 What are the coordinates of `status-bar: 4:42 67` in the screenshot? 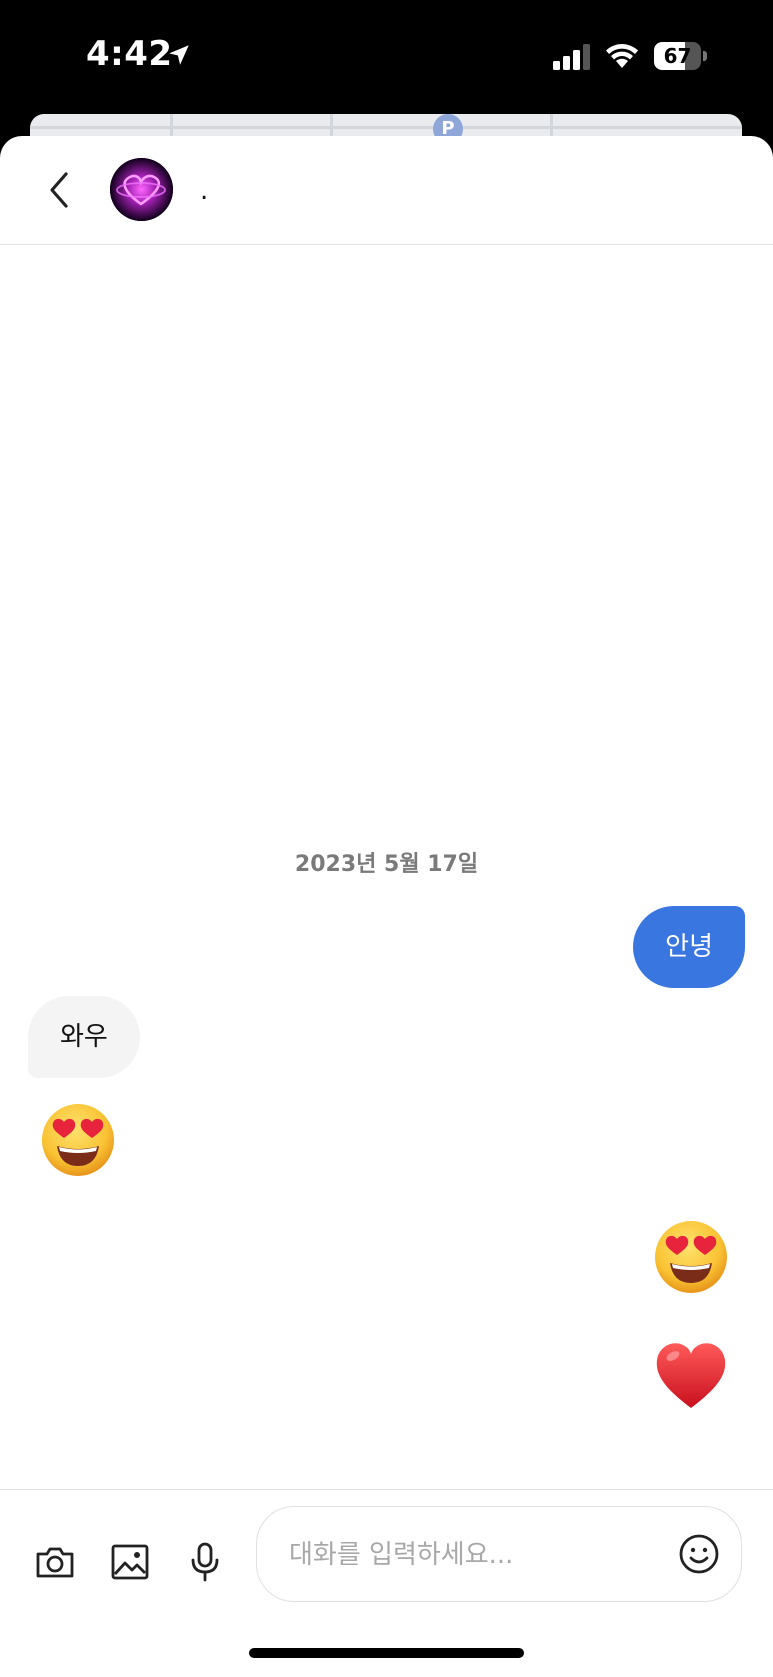 It's located at (386, 58).